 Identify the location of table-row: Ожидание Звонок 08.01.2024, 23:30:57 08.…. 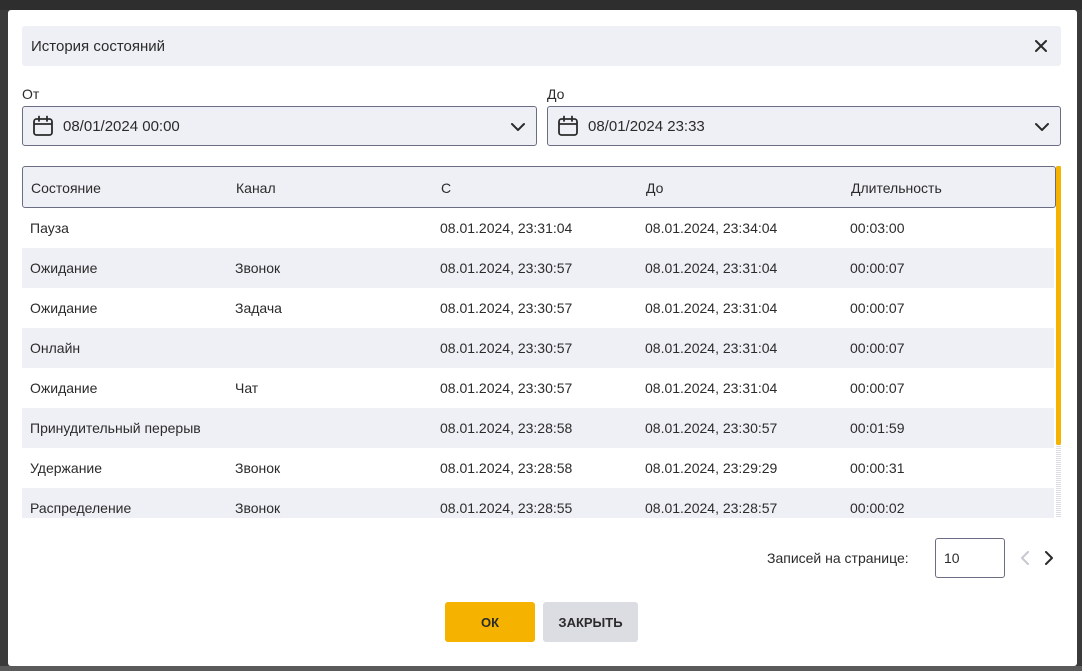
(538, 268).